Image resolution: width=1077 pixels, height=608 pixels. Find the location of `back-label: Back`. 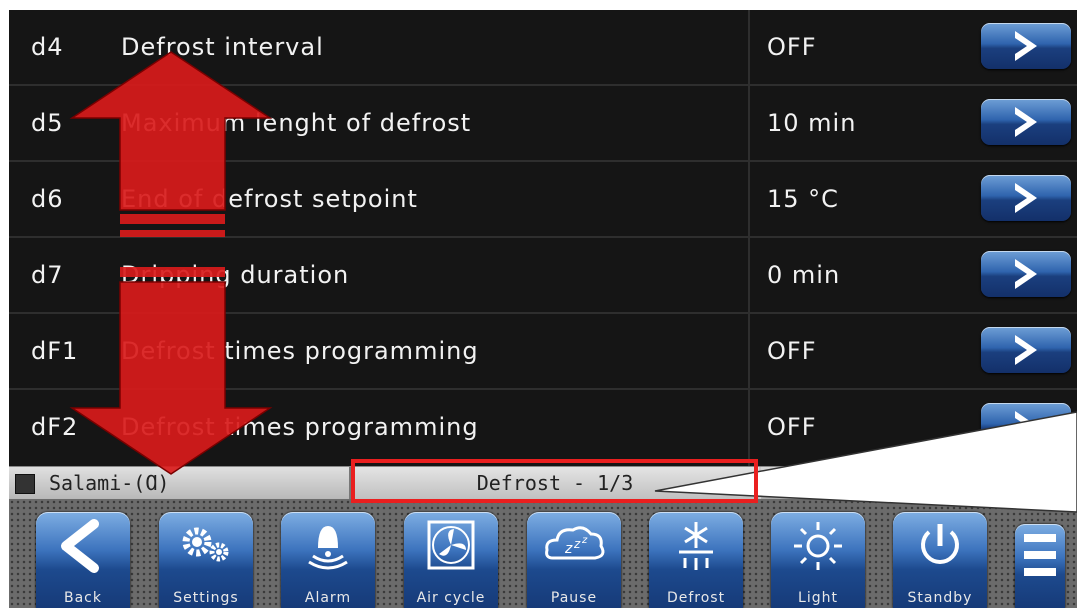

back-label: Back is located at coordinates (83, 598).